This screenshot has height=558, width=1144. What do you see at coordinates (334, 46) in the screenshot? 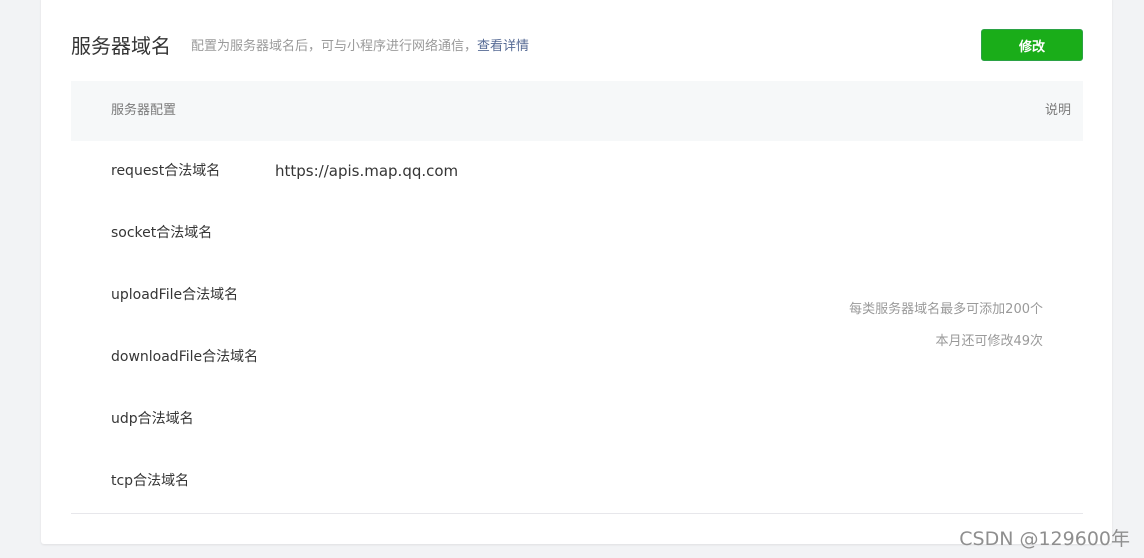
I see `description-text: 配置为服务器域名后，可与小程序进行网络通信，` at bounding box center [334, 46].